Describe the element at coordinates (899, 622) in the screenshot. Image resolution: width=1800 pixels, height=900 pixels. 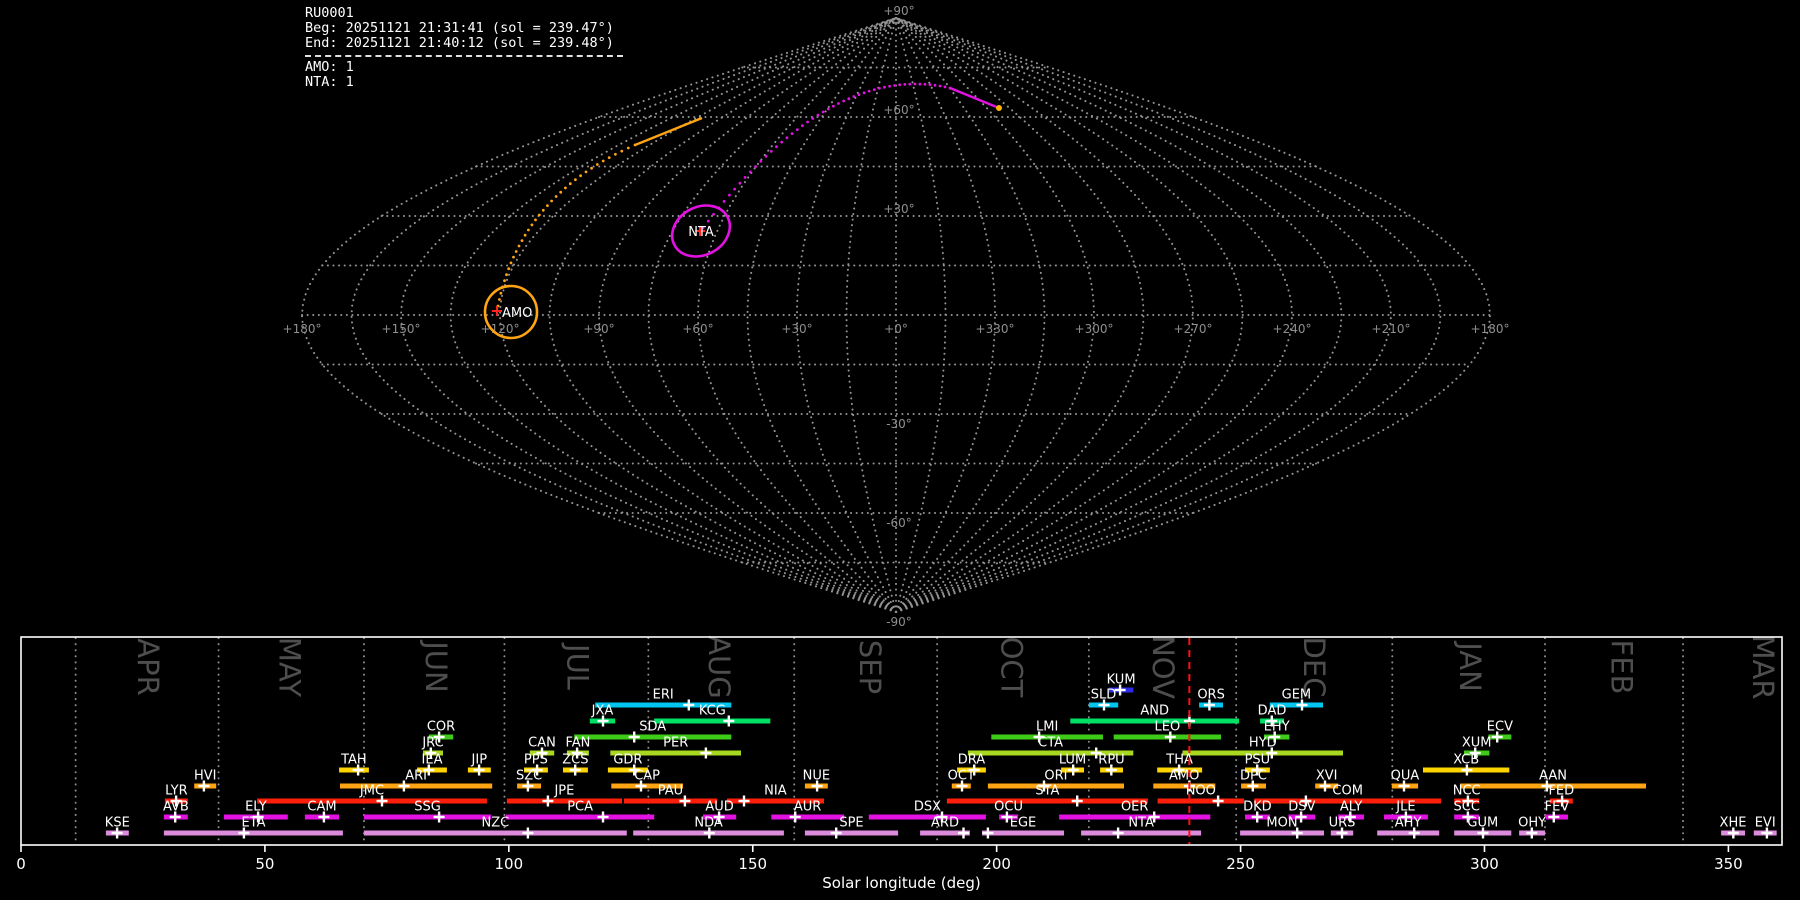
I see `latitude-label: -90°` at that location.